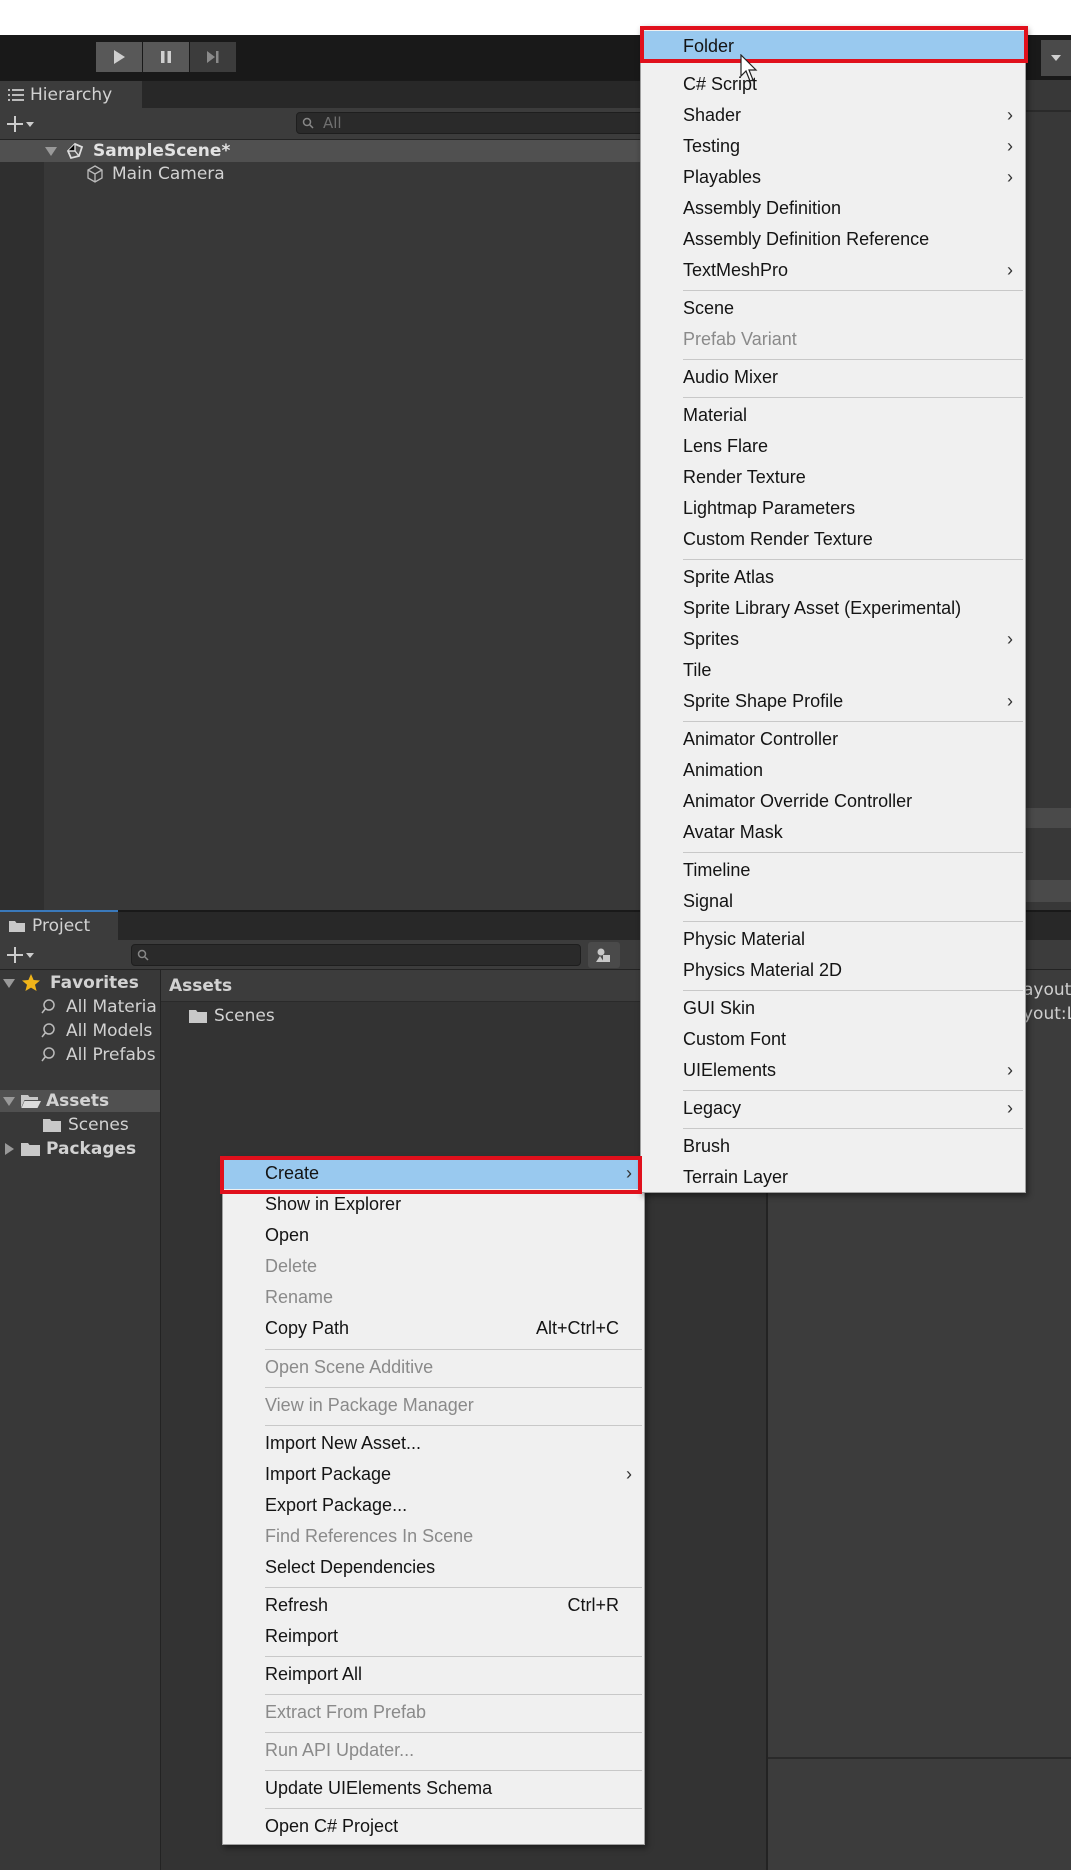  I want to click on create-menu-item-legacy: Legacy ›, so click(833, 1108).